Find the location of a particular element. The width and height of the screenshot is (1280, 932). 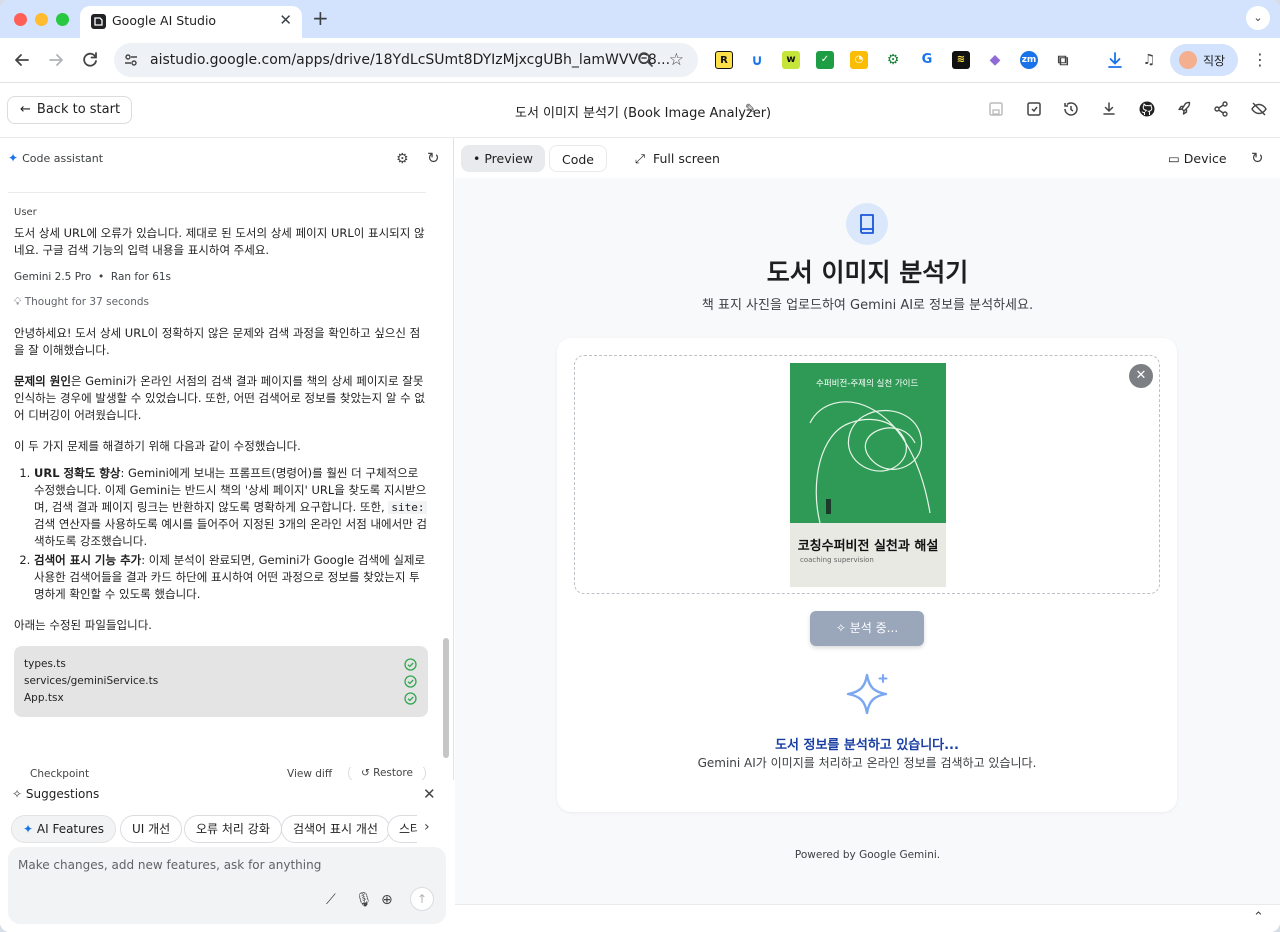

book-title-band is located at coordinates (868, 555).